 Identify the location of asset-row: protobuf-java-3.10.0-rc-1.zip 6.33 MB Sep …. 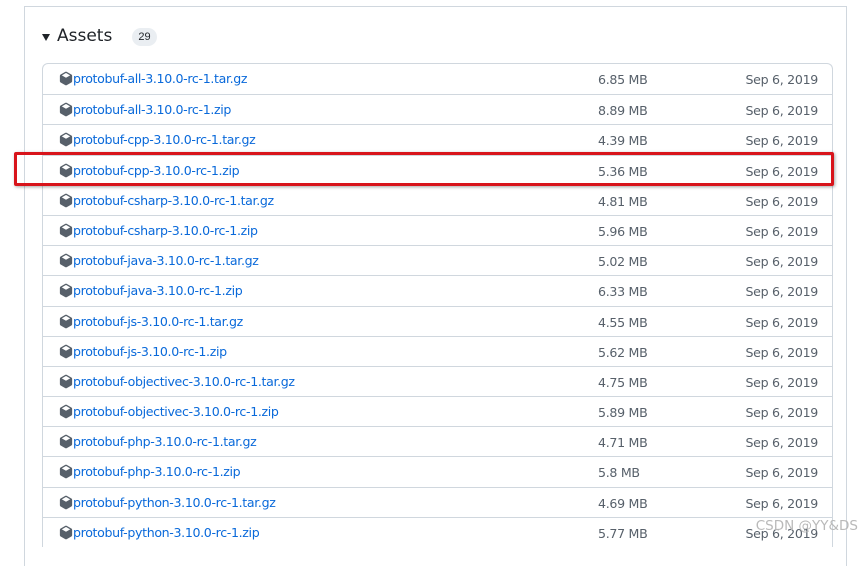
(437, 290).